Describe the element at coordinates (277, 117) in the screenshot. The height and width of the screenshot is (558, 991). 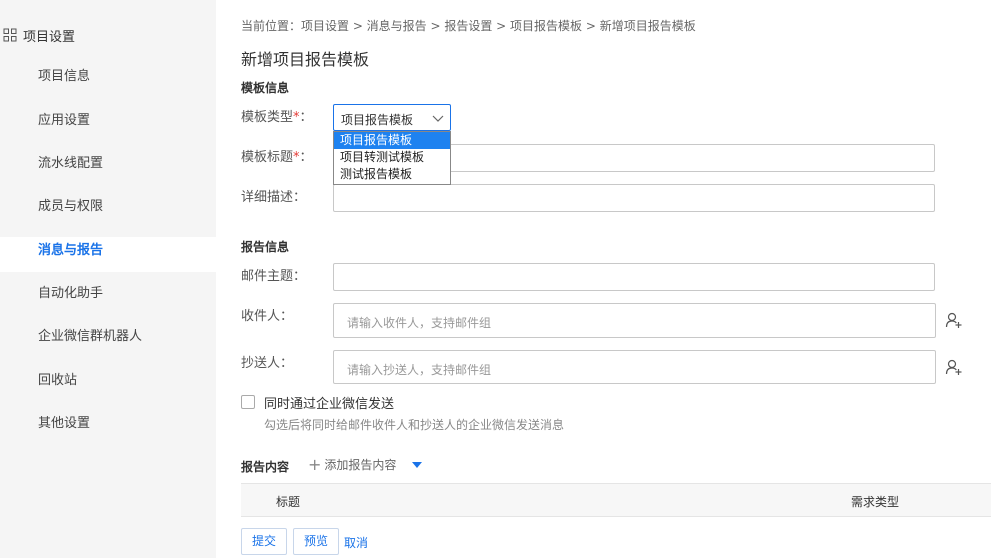
I see `template-type-label: 模板类型*：` at that location.